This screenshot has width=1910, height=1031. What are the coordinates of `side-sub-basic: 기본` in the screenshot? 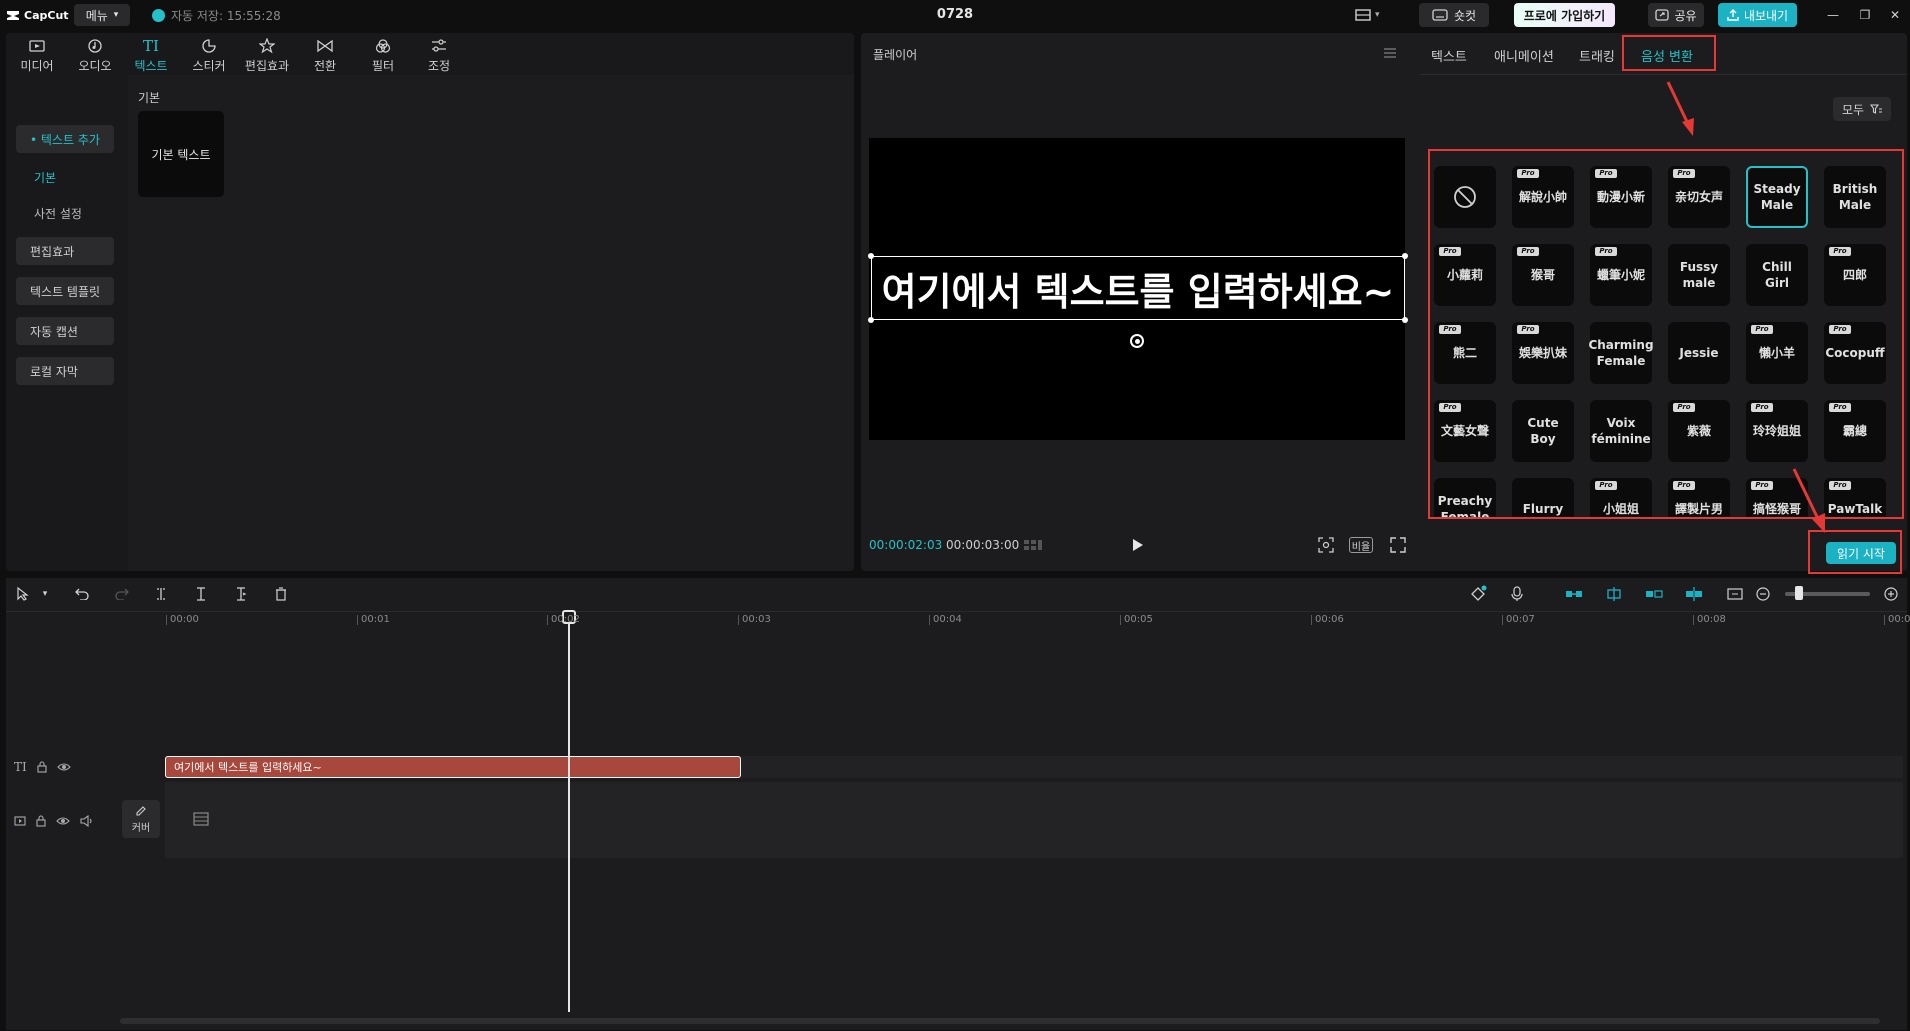 It's located at (45, 177).